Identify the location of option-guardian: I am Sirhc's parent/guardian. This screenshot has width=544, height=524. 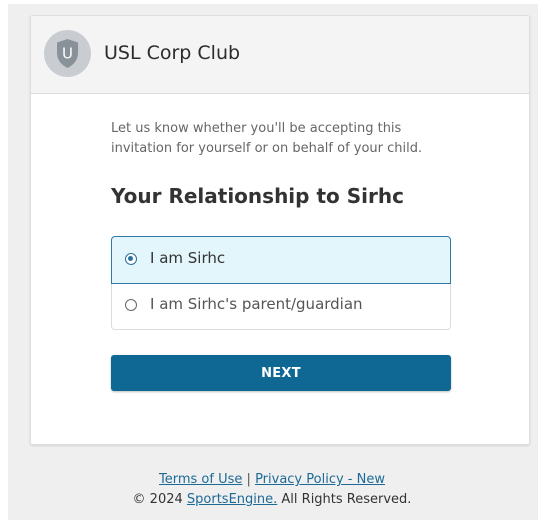
(281, 307).